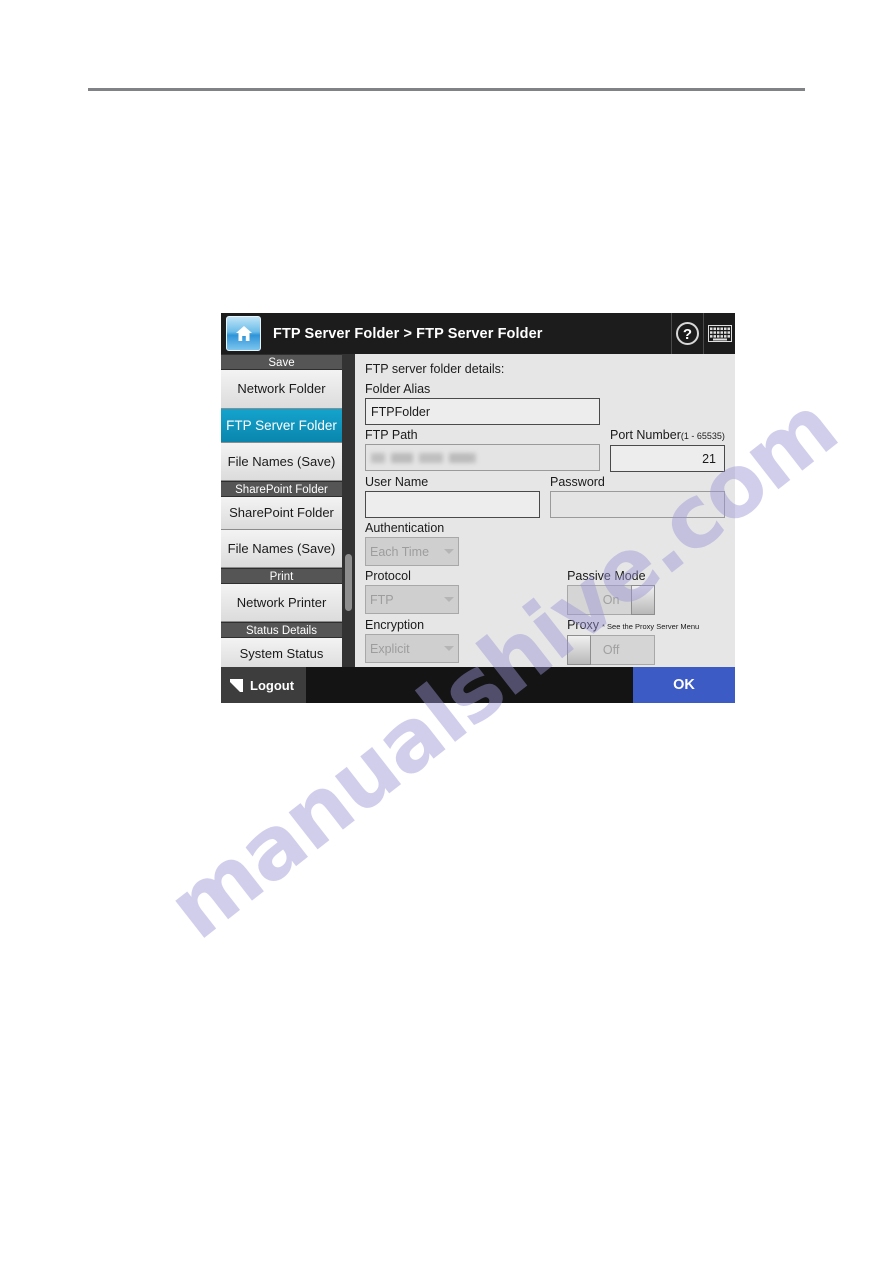 This screenshot has width=893, height=1263. I want to click on help-icon: ?, so click(687, 333).